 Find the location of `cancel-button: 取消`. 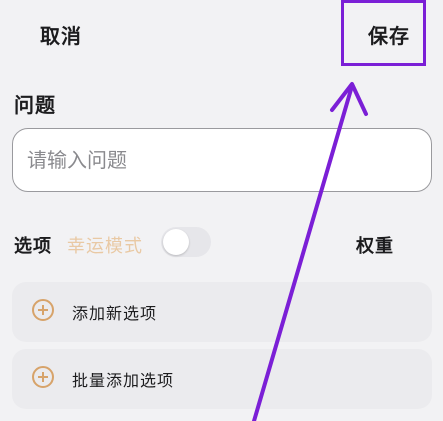

cancel-button: 取消 is located at coordinates (61, 34).